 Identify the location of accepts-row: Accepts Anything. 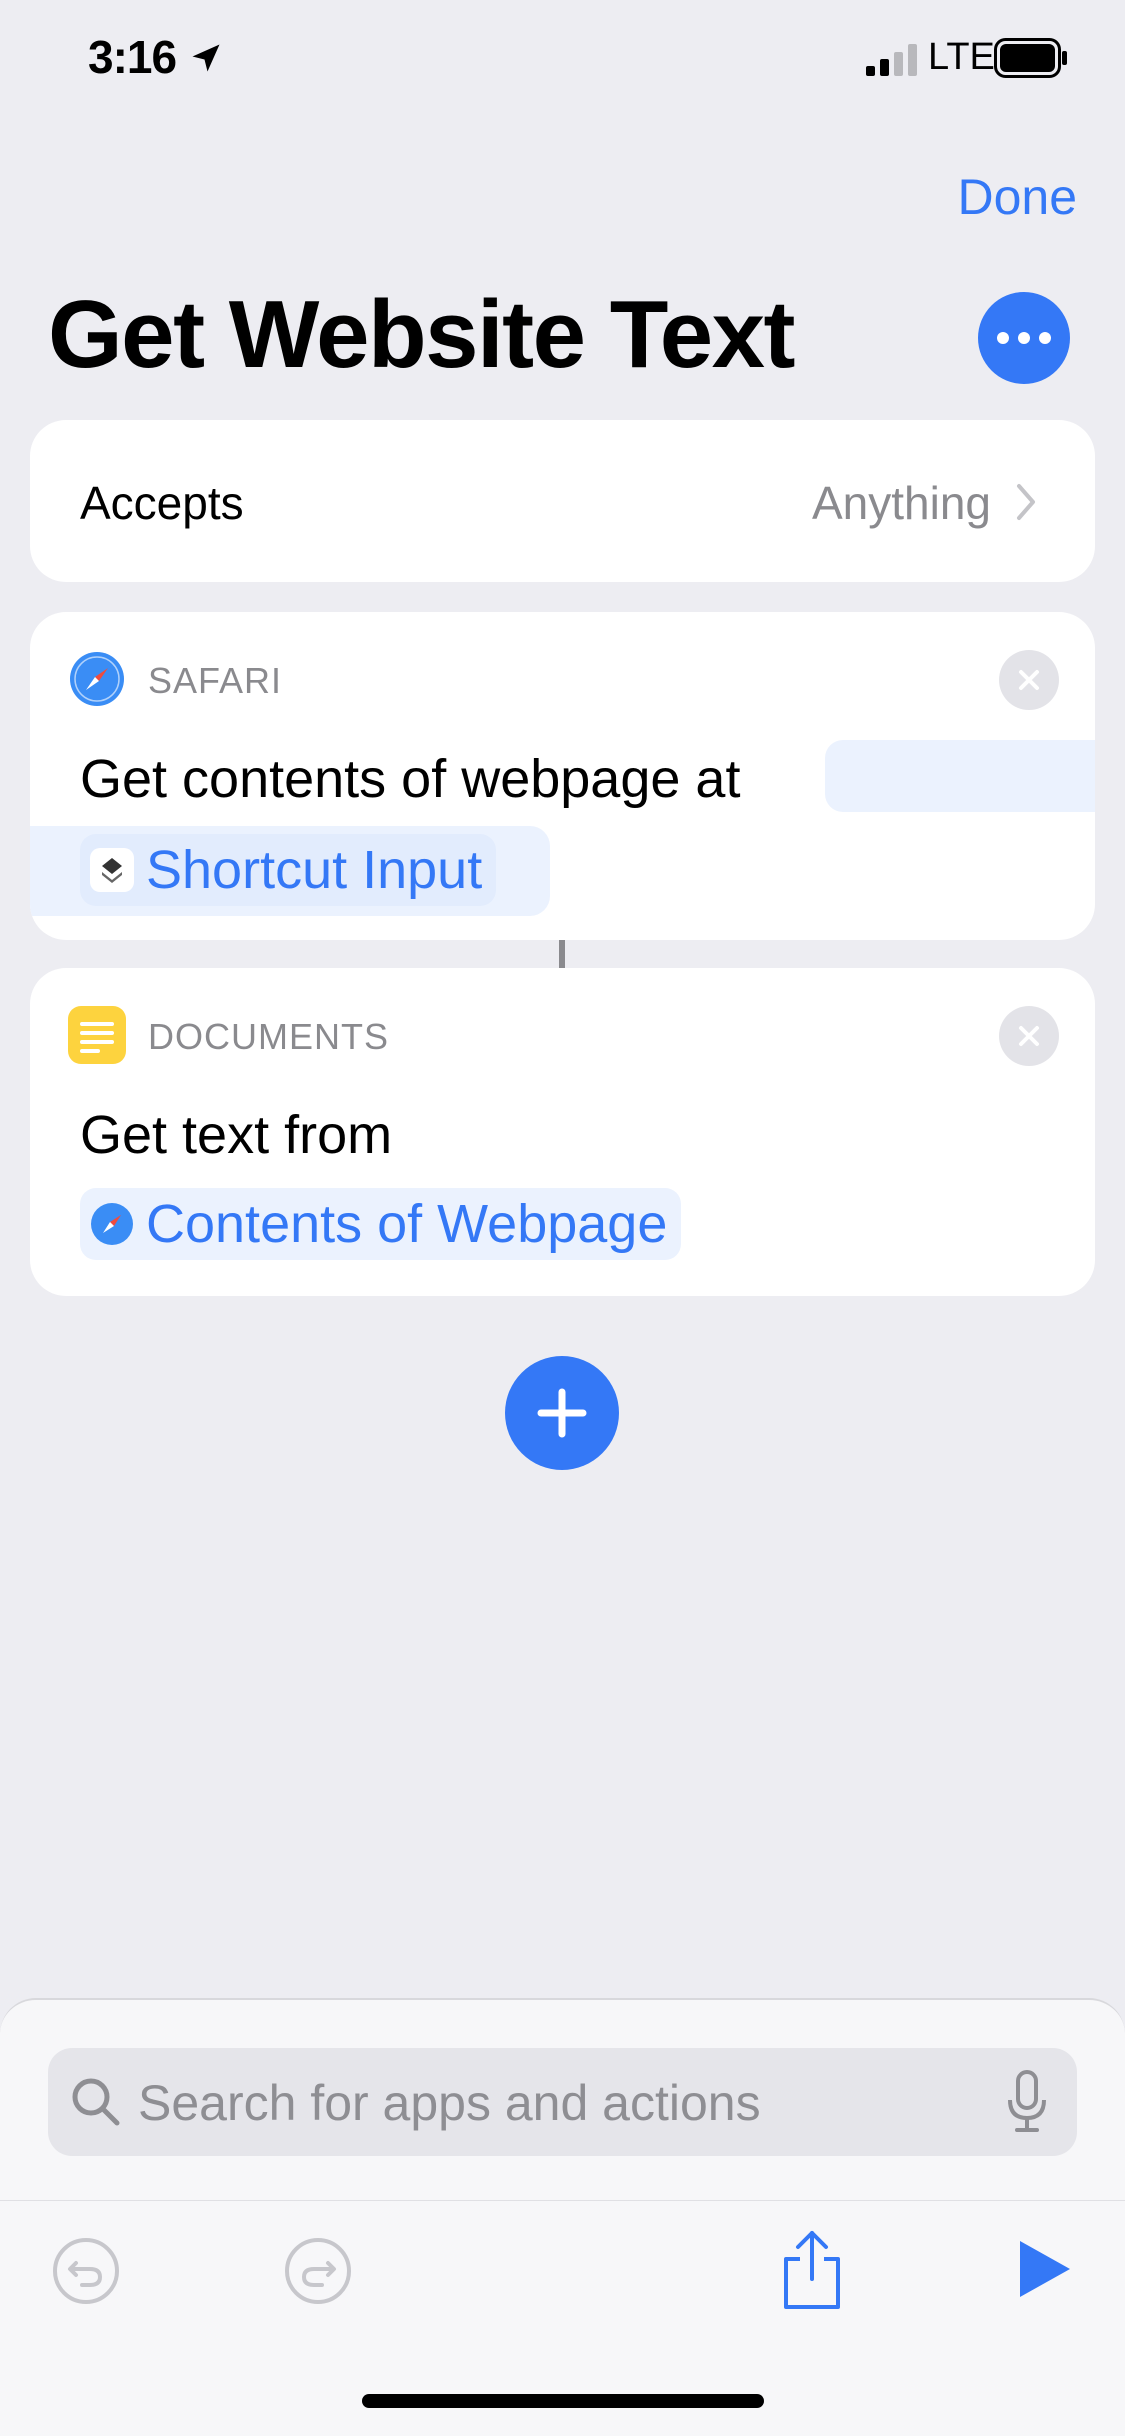
(562, 501).